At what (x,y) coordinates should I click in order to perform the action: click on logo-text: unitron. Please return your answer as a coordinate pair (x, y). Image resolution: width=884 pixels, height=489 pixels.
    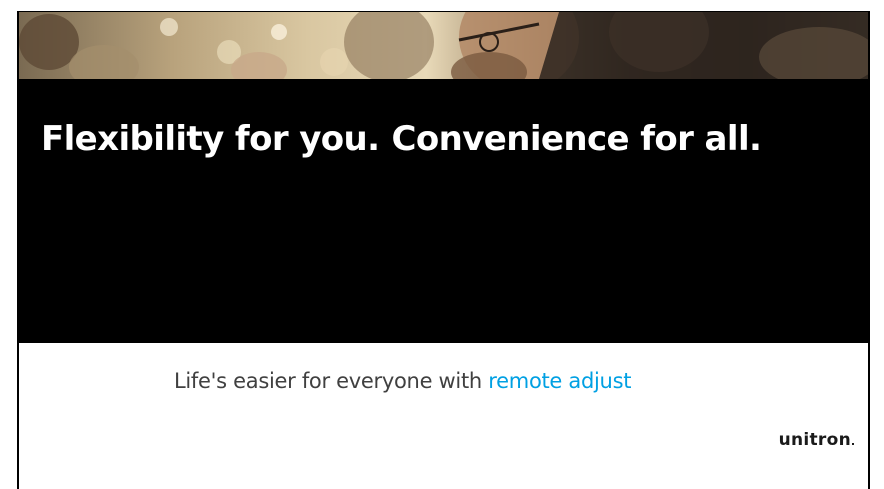
    Looking at the image, I should click on (814, 440).